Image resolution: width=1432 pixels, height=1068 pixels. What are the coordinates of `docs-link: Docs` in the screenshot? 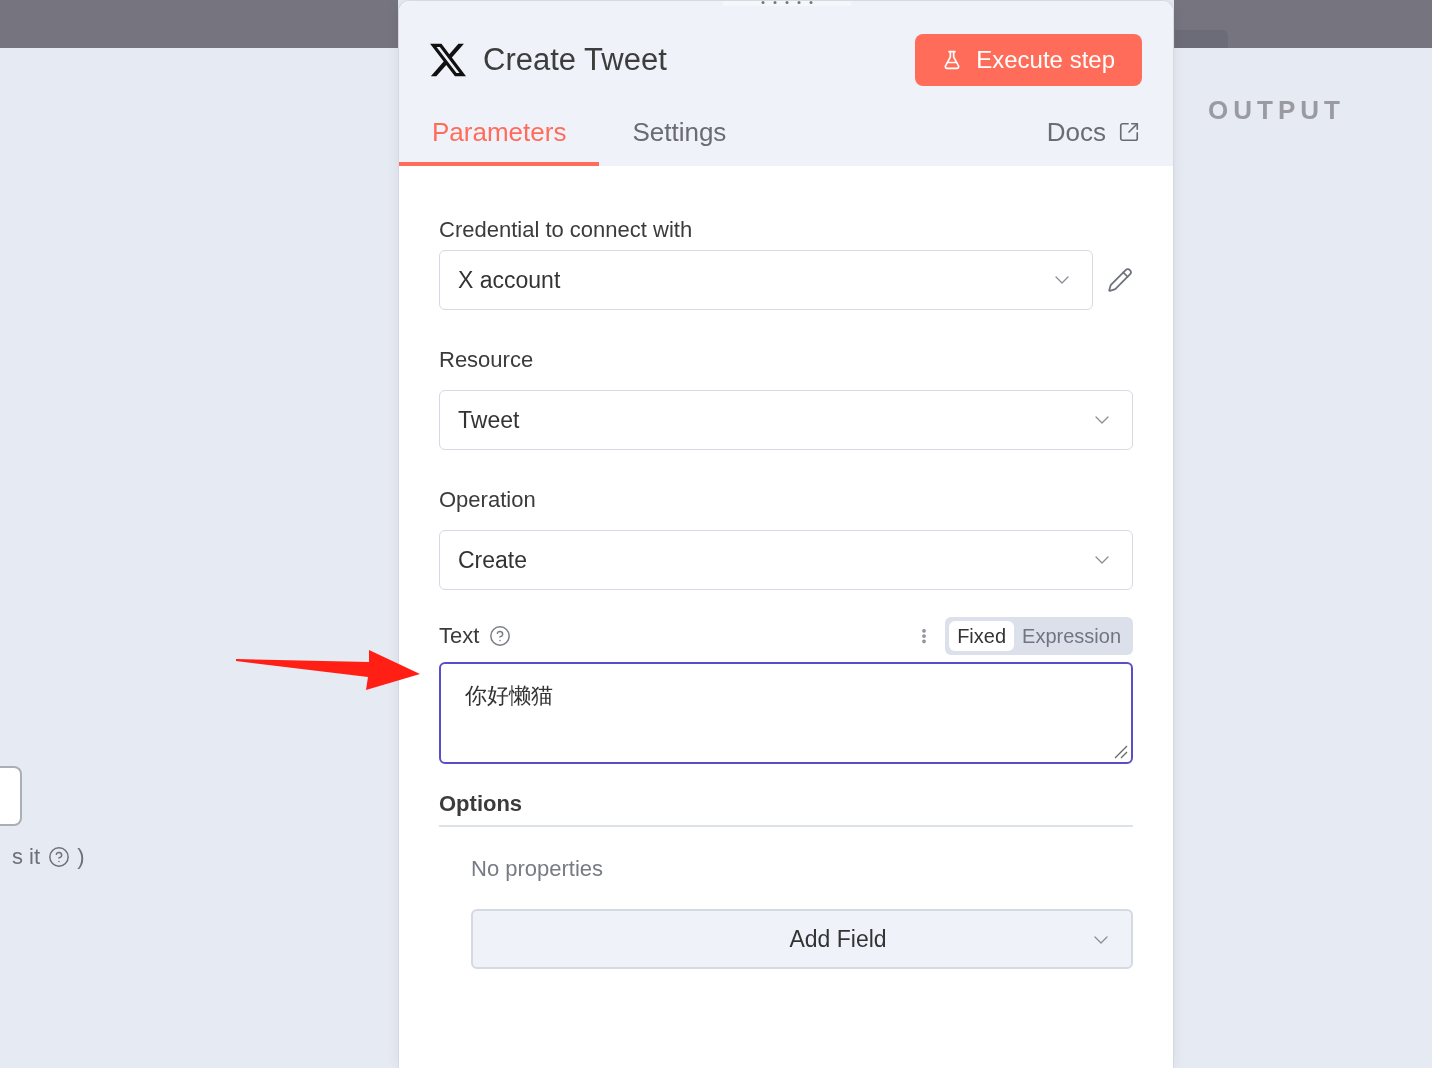 It's located at (1093, 132).